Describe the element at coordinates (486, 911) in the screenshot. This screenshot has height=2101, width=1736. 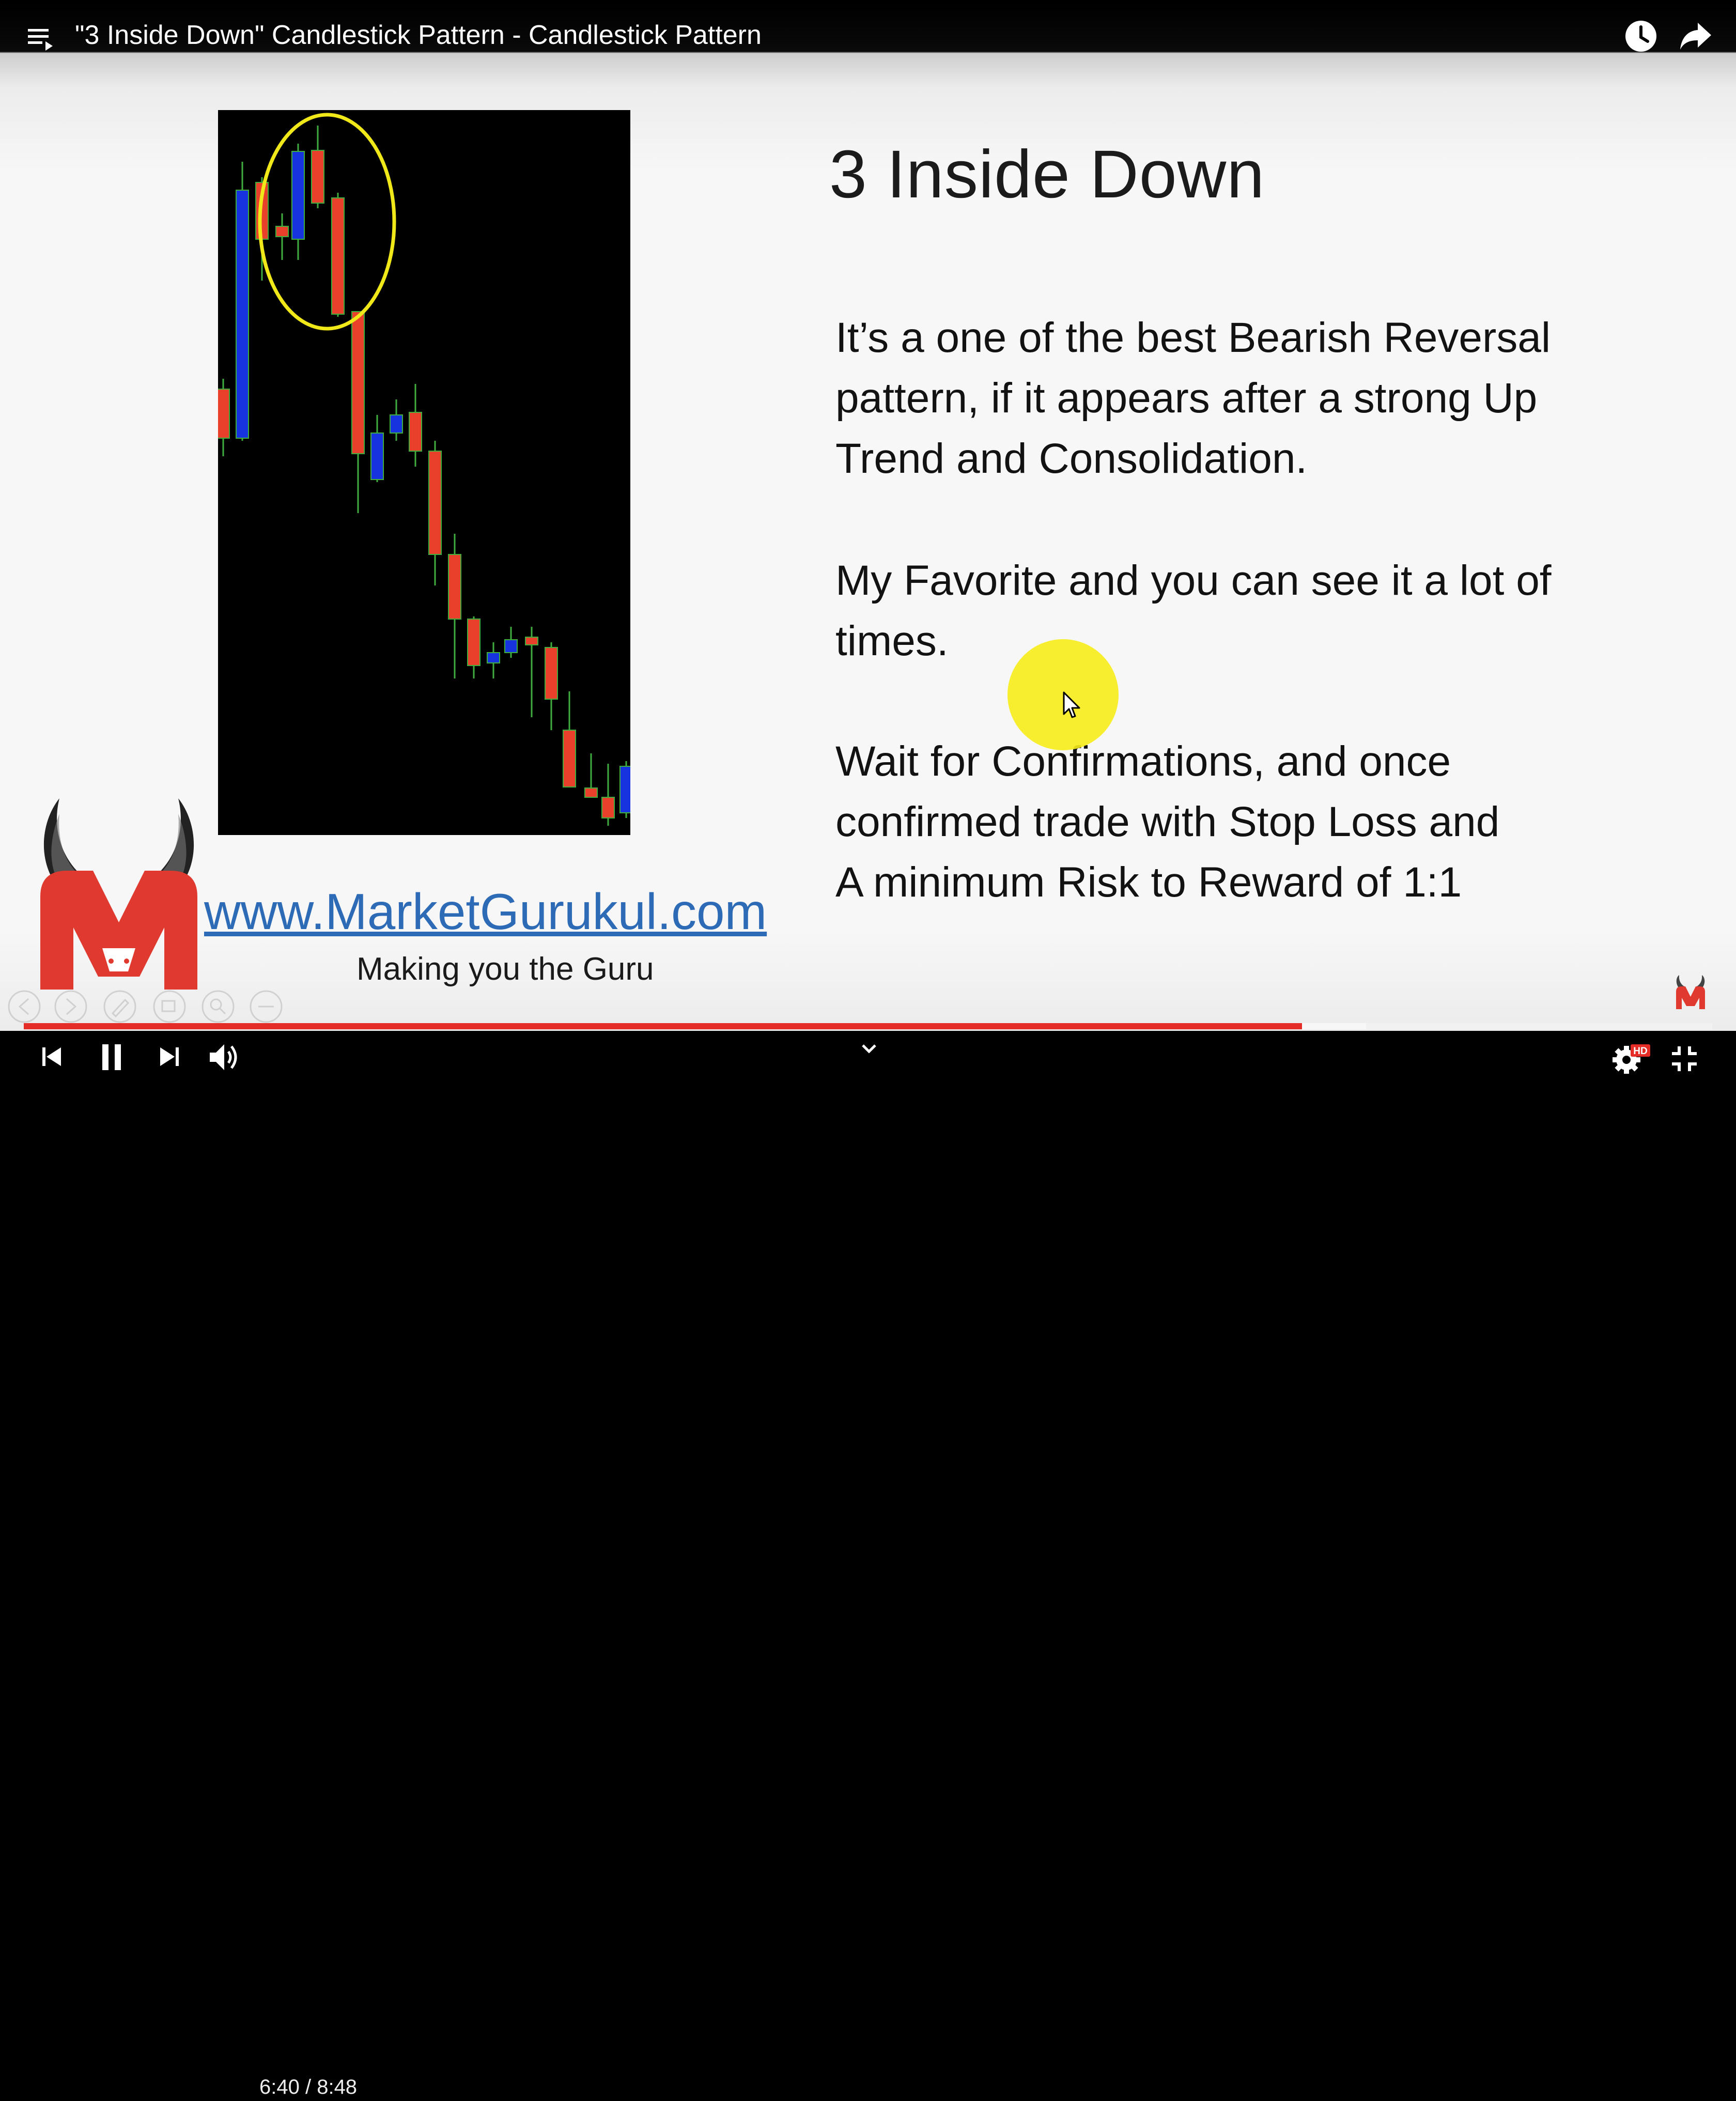
I see `website-link: www.MarketGurukul.com` at that location.